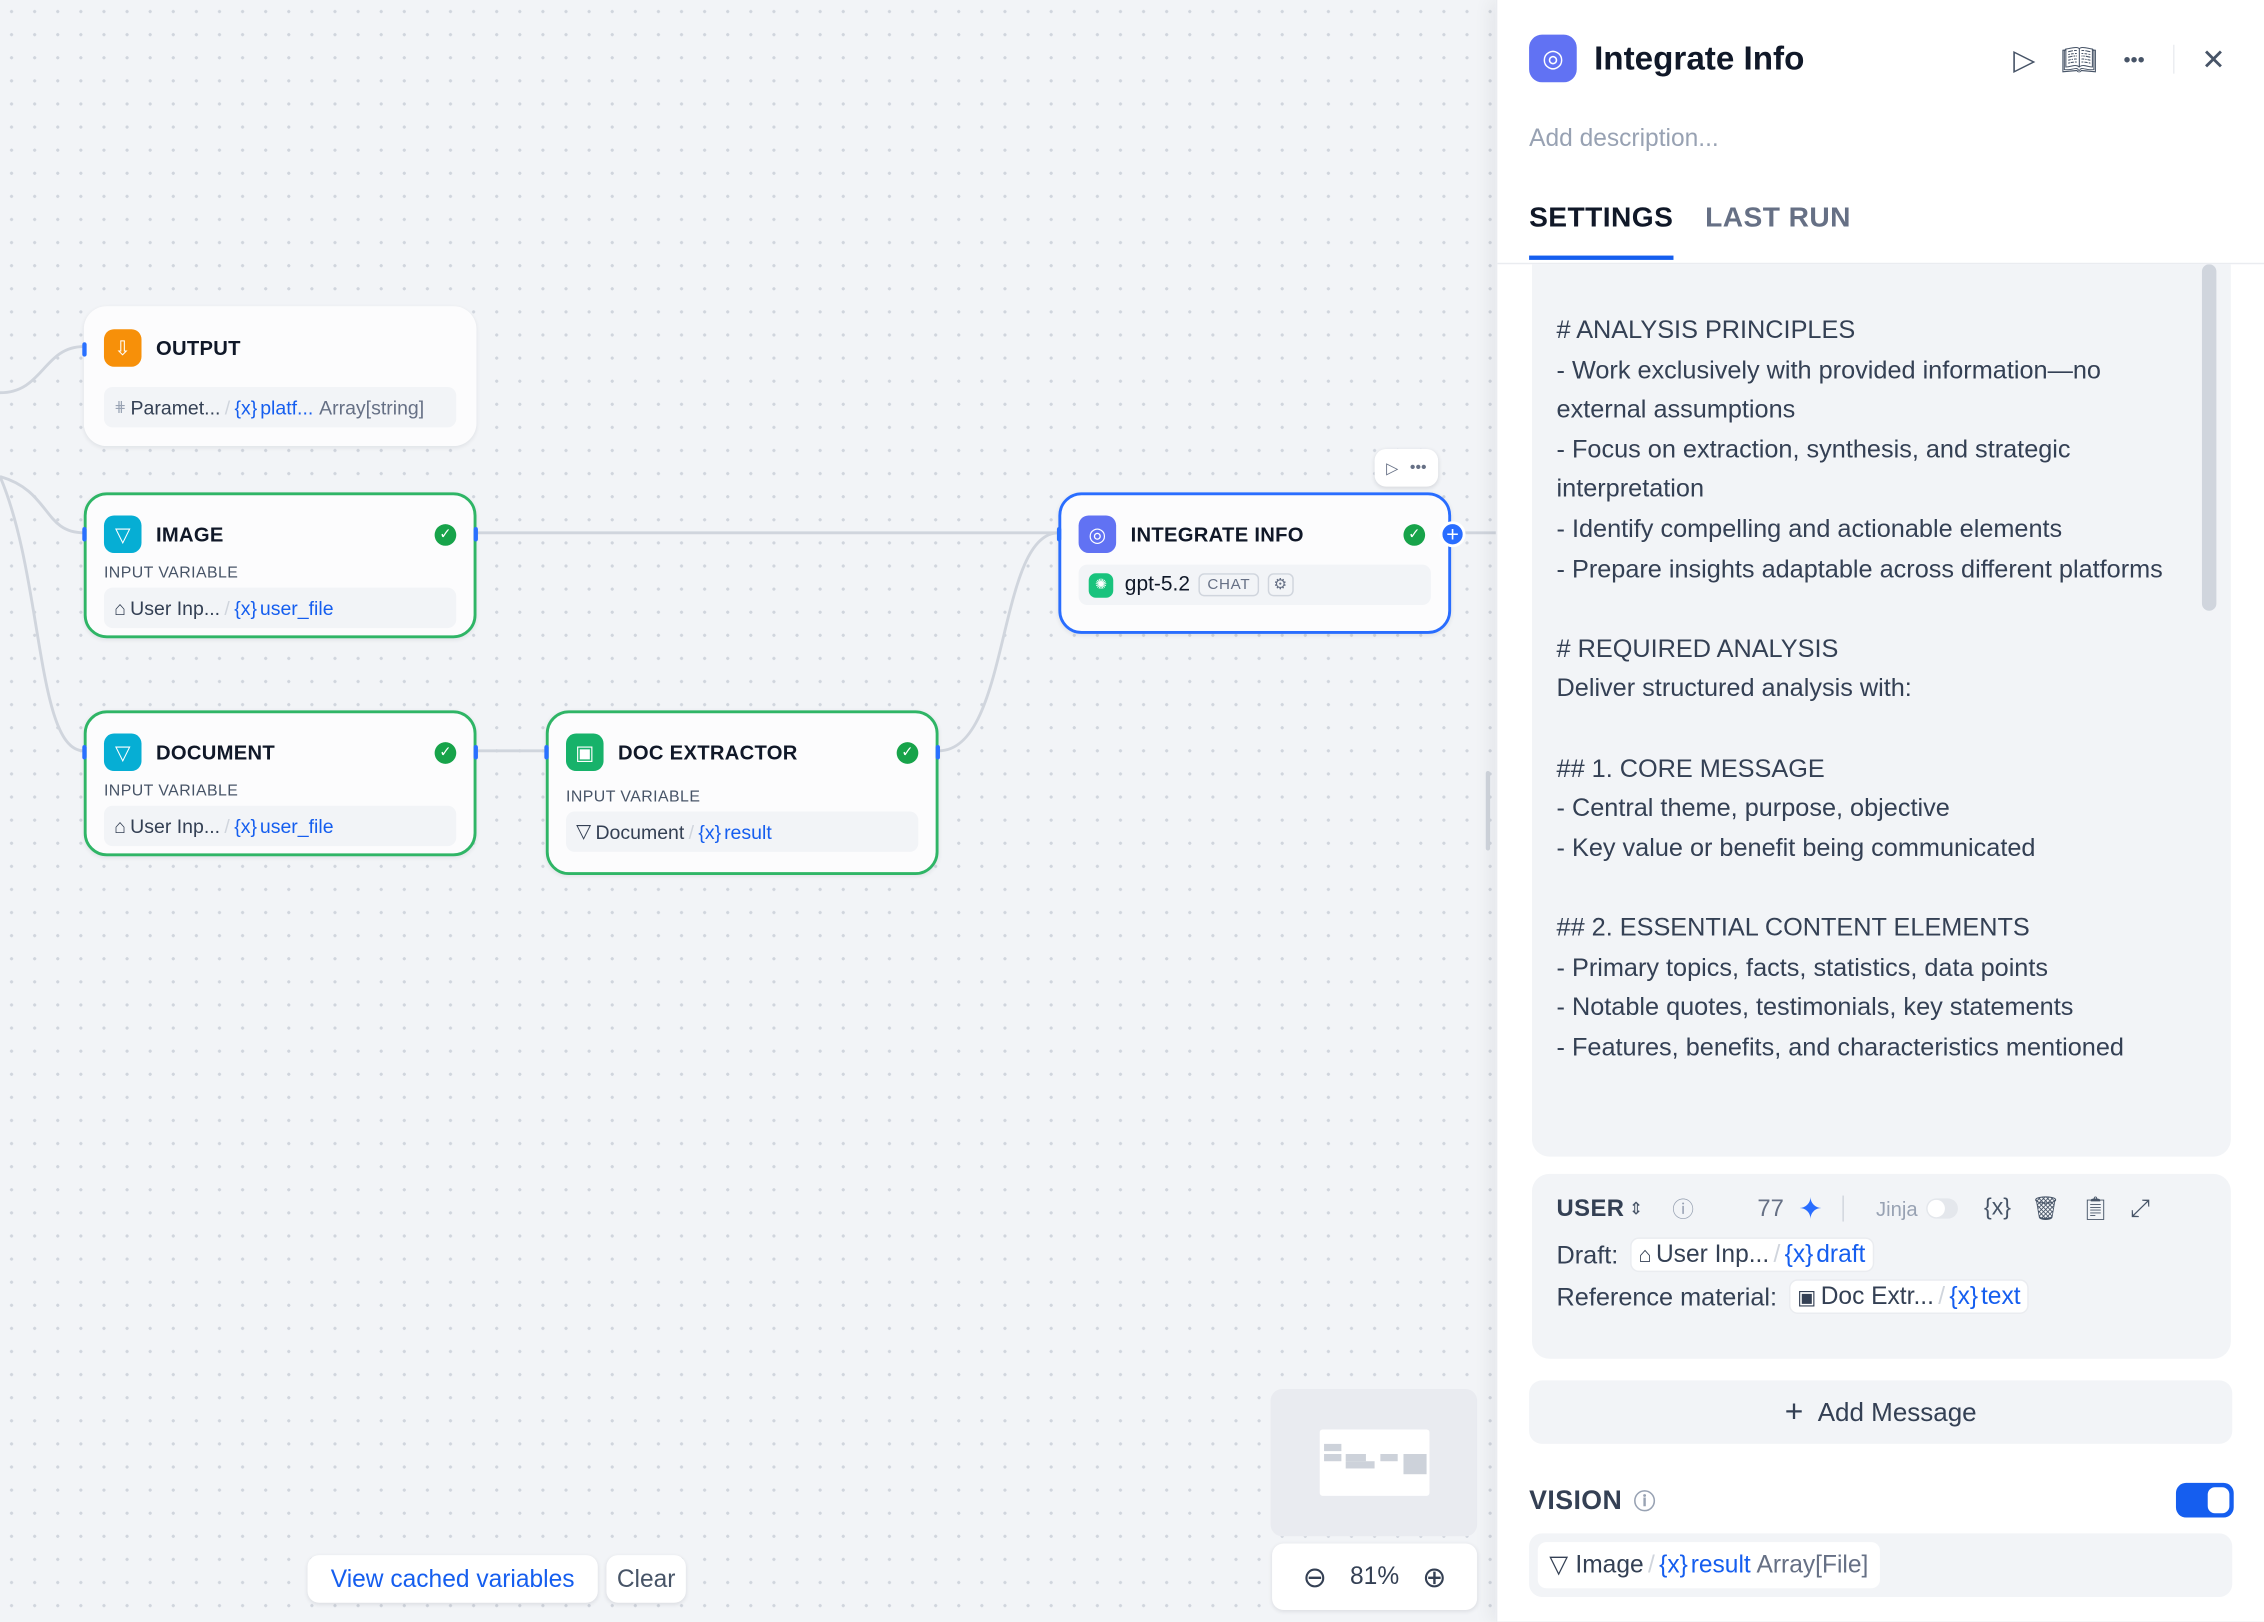 The width and height of the screenshot is (2264, 1622). Describe the element at coordinates (1229, 585) in the screenshot. I see `model-mode-tag: CHAT` at that location.